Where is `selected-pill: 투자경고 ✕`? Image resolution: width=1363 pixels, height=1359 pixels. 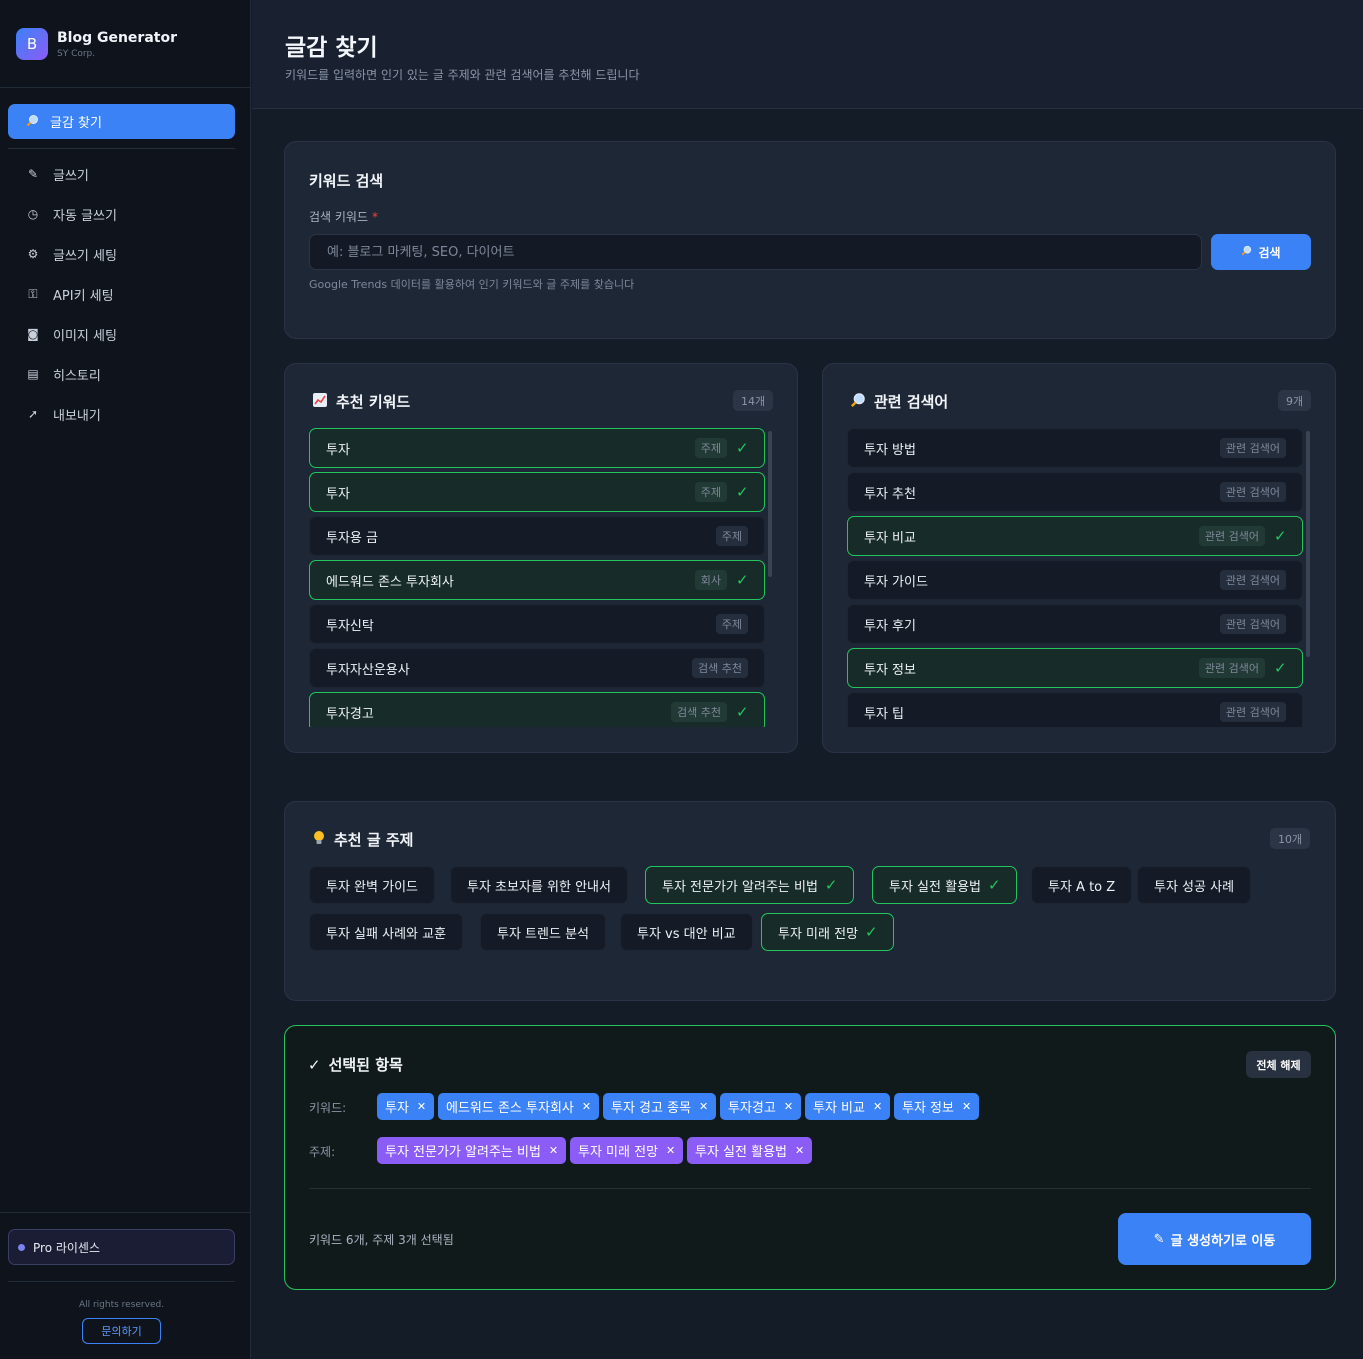 selected-pill: 투자경고 ✕ is located at coordinates (761, 1106).